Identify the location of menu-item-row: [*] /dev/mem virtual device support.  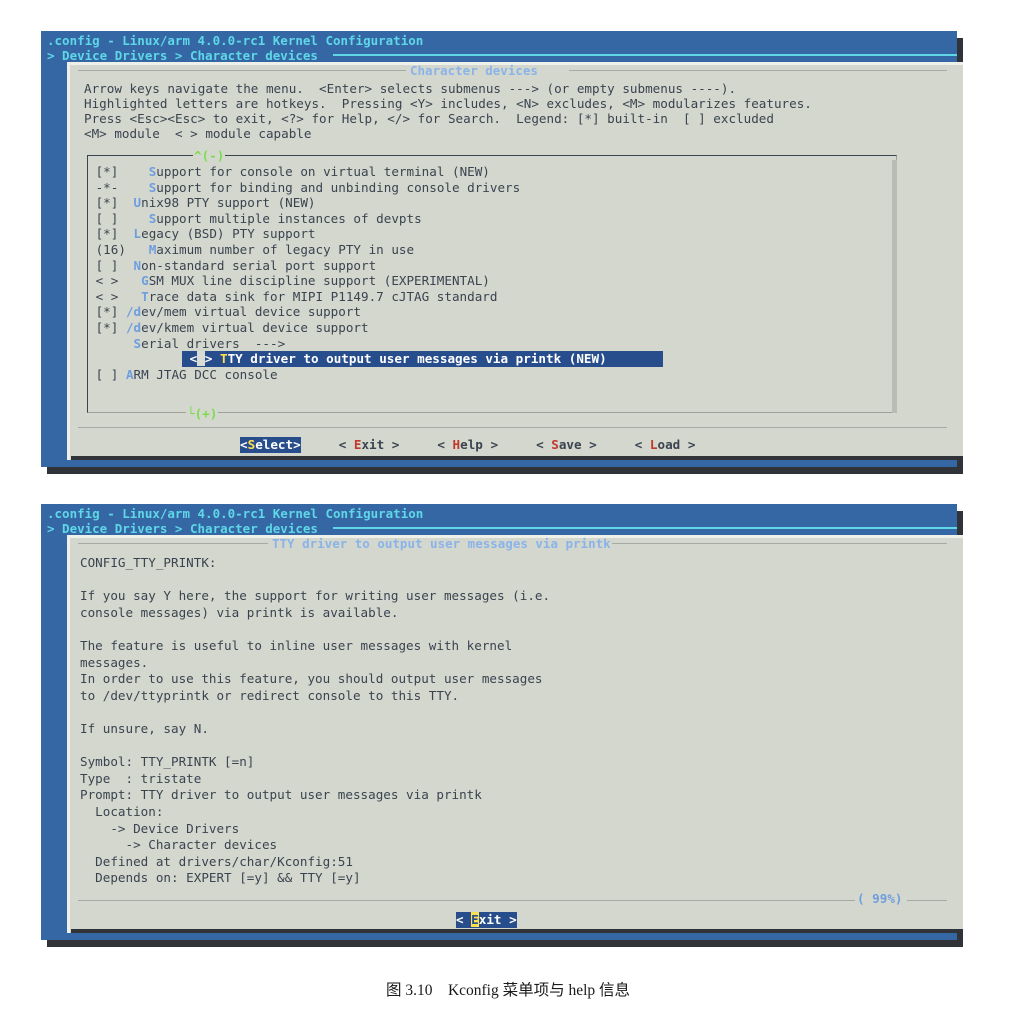
(491, 312).